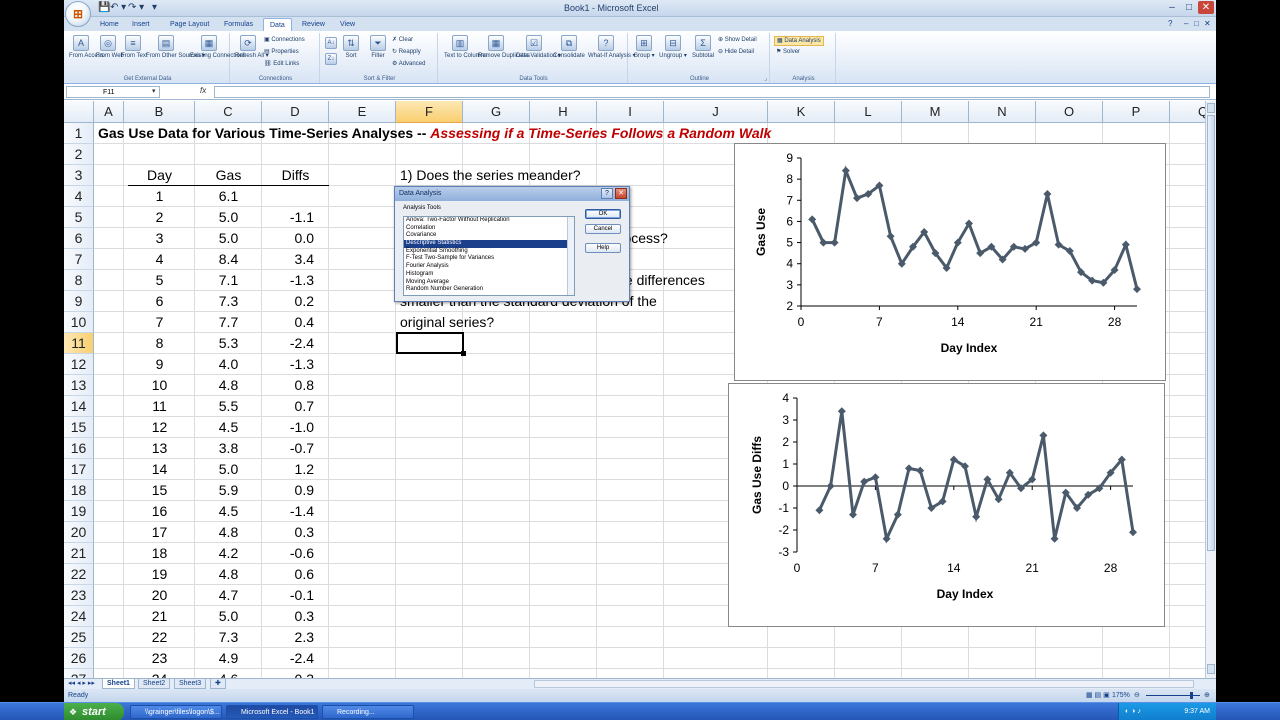 The width and height of the screenshot is (1280, 720). I want to click on scroll-up-icon, so click(1211, 108).